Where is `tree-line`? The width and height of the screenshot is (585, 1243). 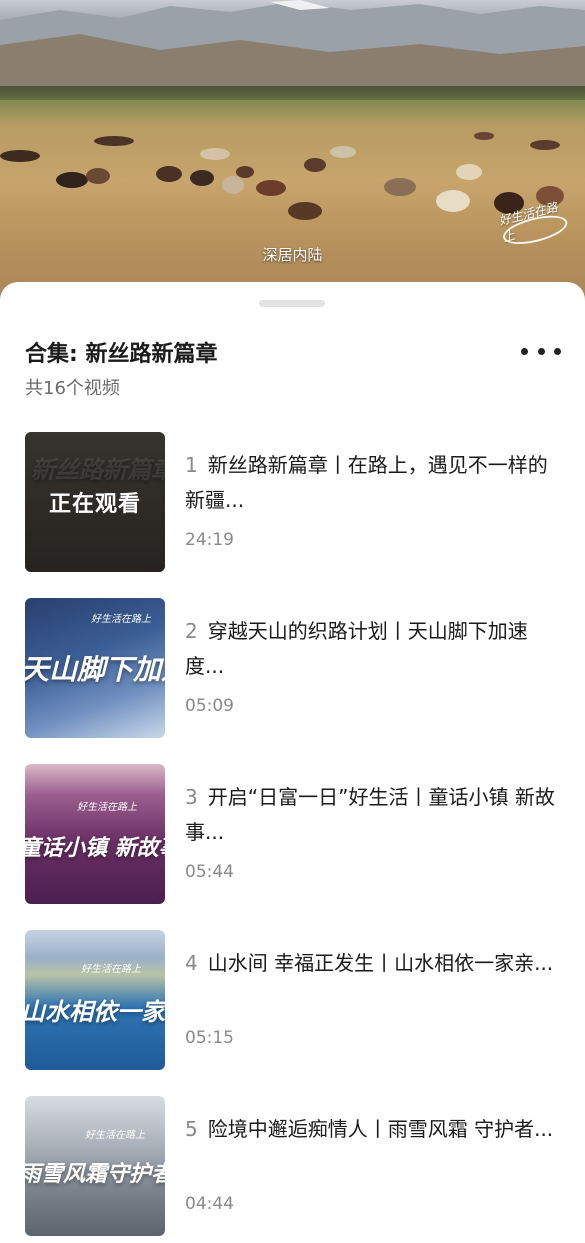 tree-line is located at coordinates (292, 93).